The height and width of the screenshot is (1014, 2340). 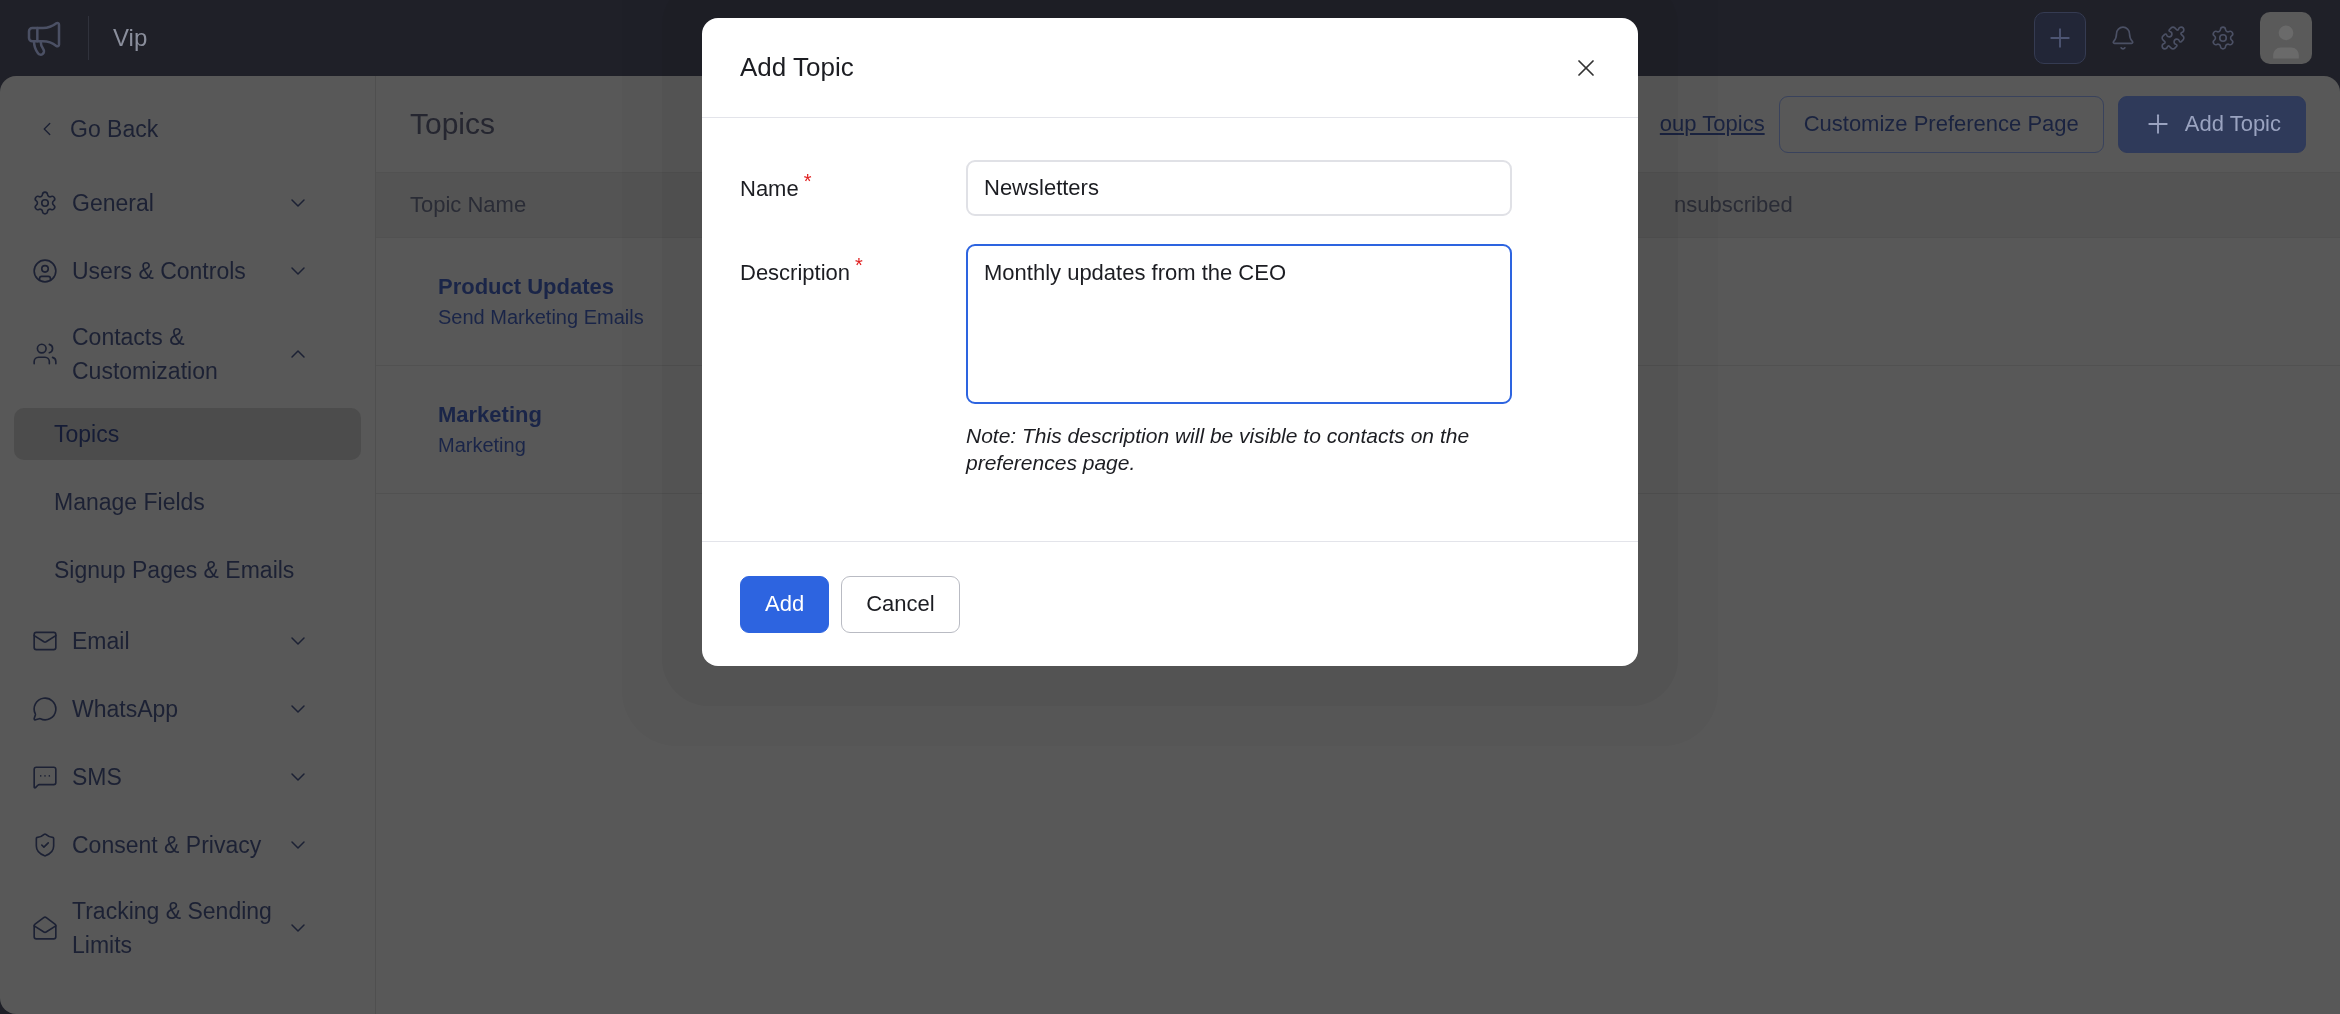 I want to click on bell-icon, so click(x=2123, y=38).